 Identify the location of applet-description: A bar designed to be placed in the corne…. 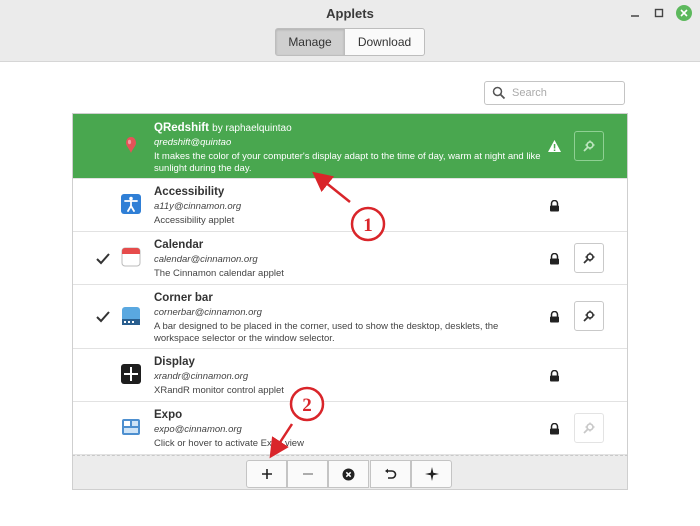
(326, 332).